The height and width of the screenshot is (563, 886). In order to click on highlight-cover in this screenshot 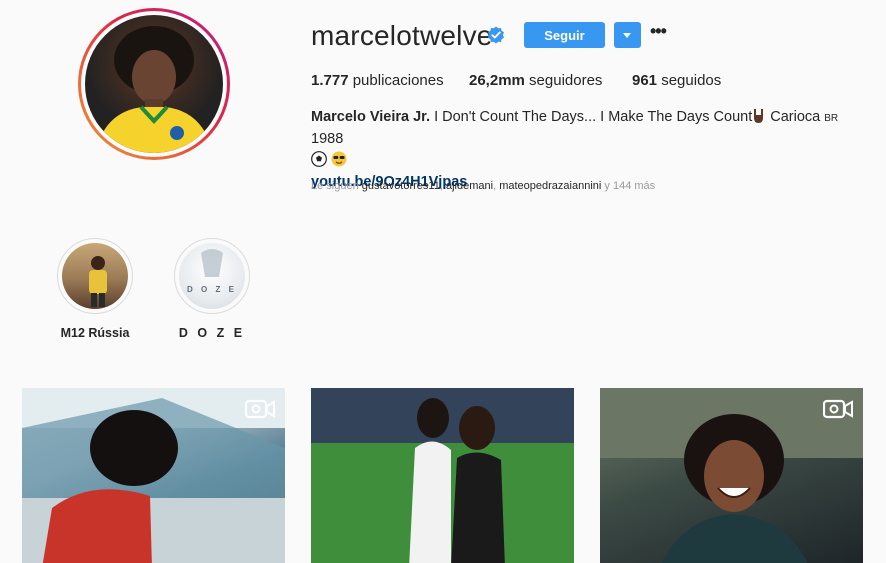, I will do `click(95, 276)`.